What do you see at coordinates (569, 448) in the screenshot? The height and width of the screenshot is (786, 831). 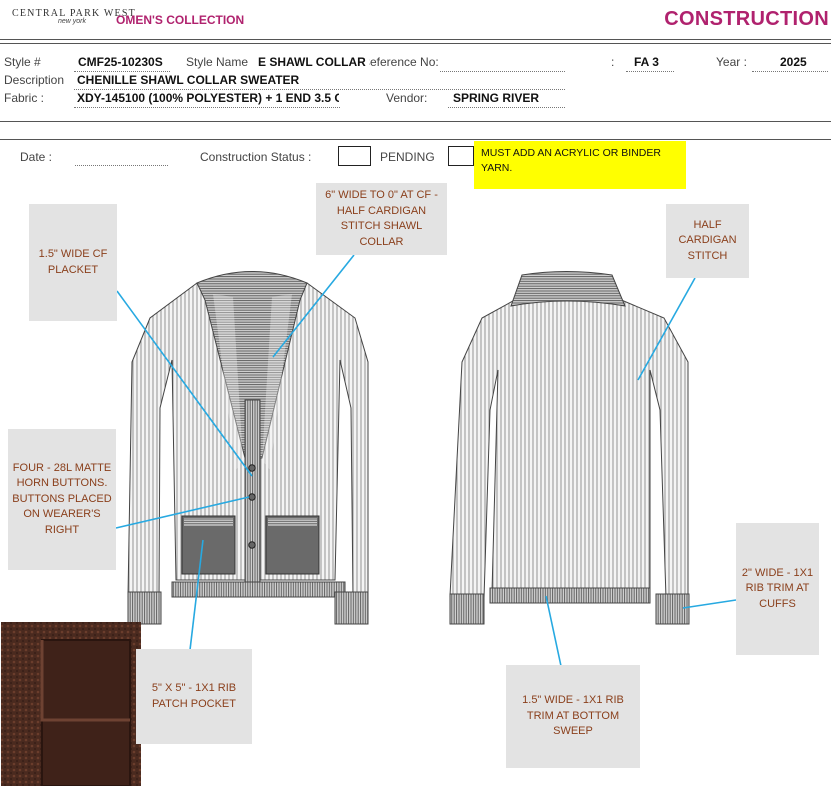 I see `back-sweater-sketch` at bounding box center [569, 448].